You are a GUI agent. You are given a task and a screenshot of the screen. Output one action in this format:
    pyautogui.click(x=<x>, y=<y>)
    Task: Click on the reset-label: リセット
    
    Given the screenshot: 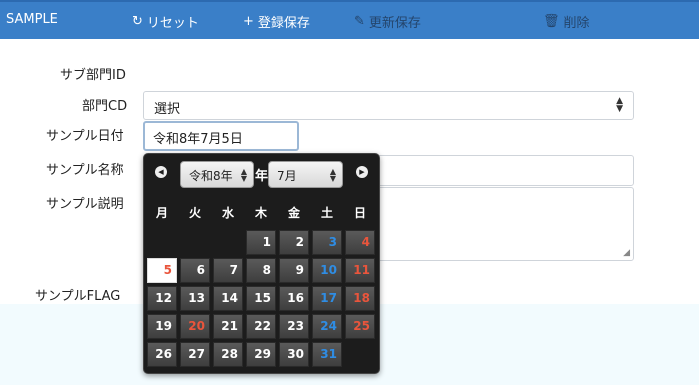 What is the action you would take?
    pyautogui.click(x=172, y=23)
    